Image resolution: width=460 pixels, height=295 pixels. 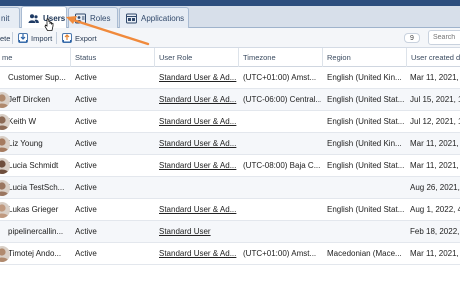 I want to click on cell-name: Lucia Schmidt, so click(x=33, y=165).